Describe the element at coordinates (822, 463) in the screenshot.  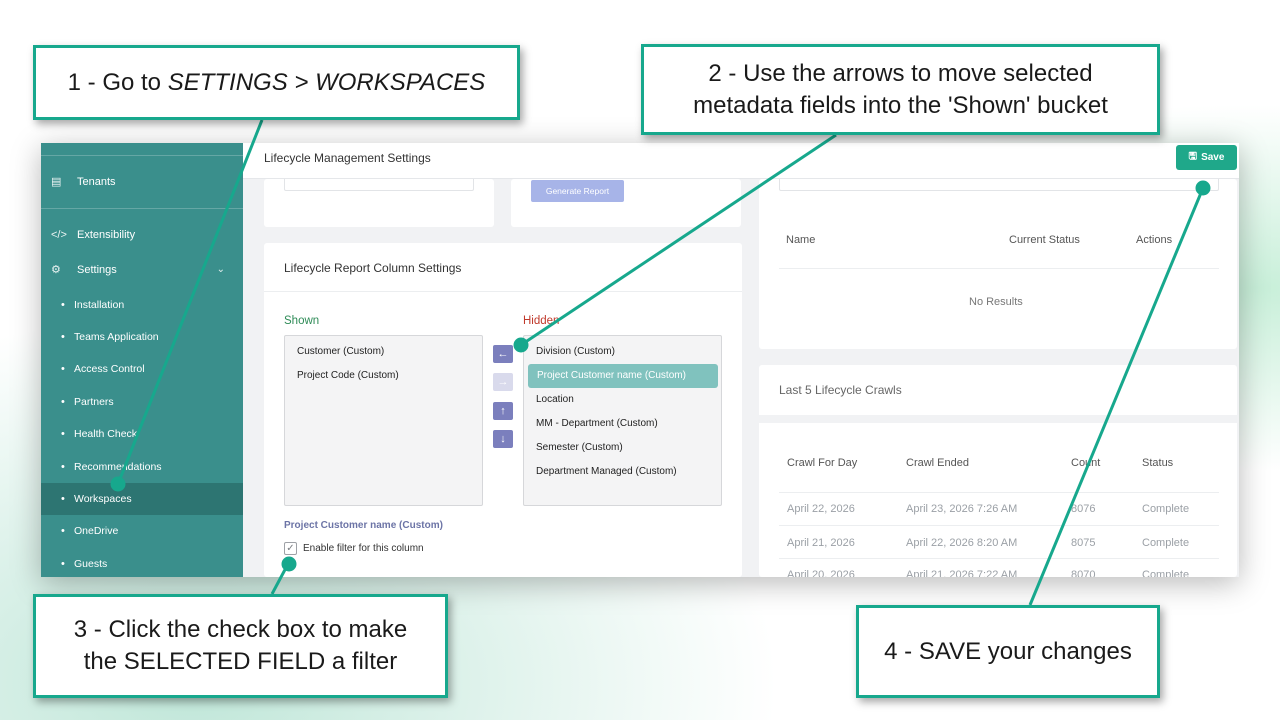
I see `column-header-crawl-for-day: Crawl For Day` at that location.